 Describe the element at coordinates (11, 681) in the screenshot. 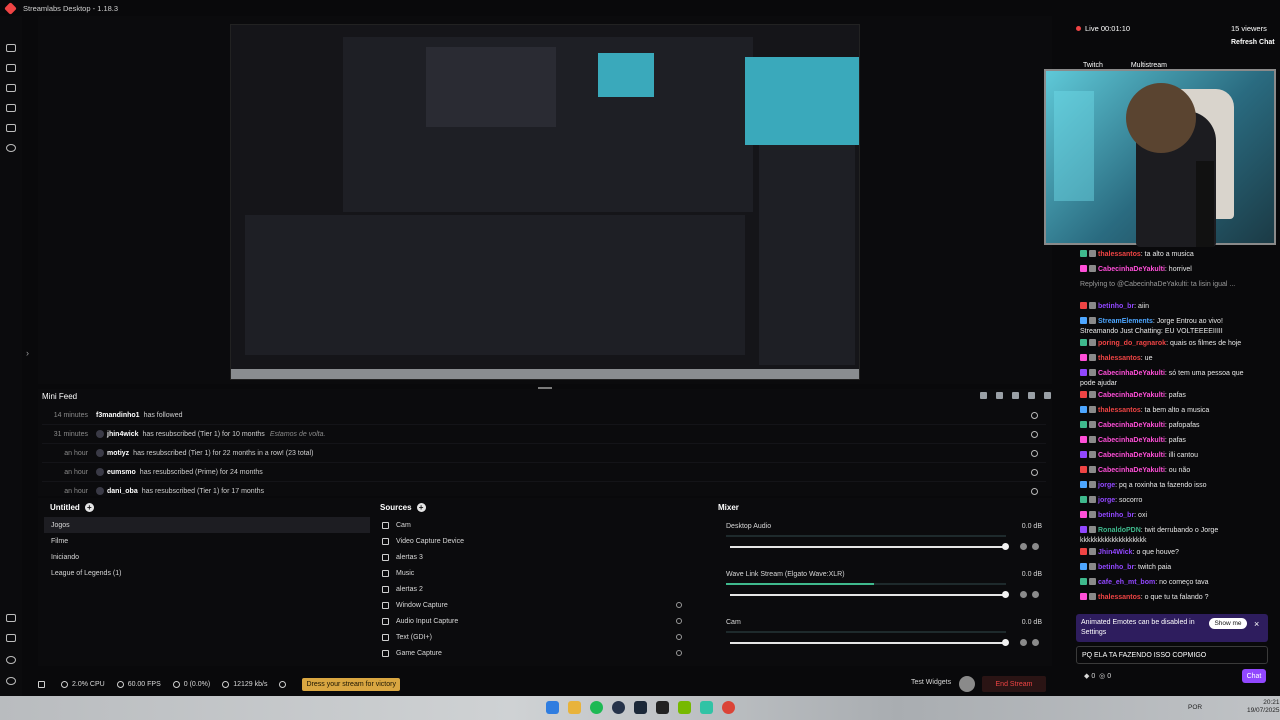

I see `profile-icon` at that location.